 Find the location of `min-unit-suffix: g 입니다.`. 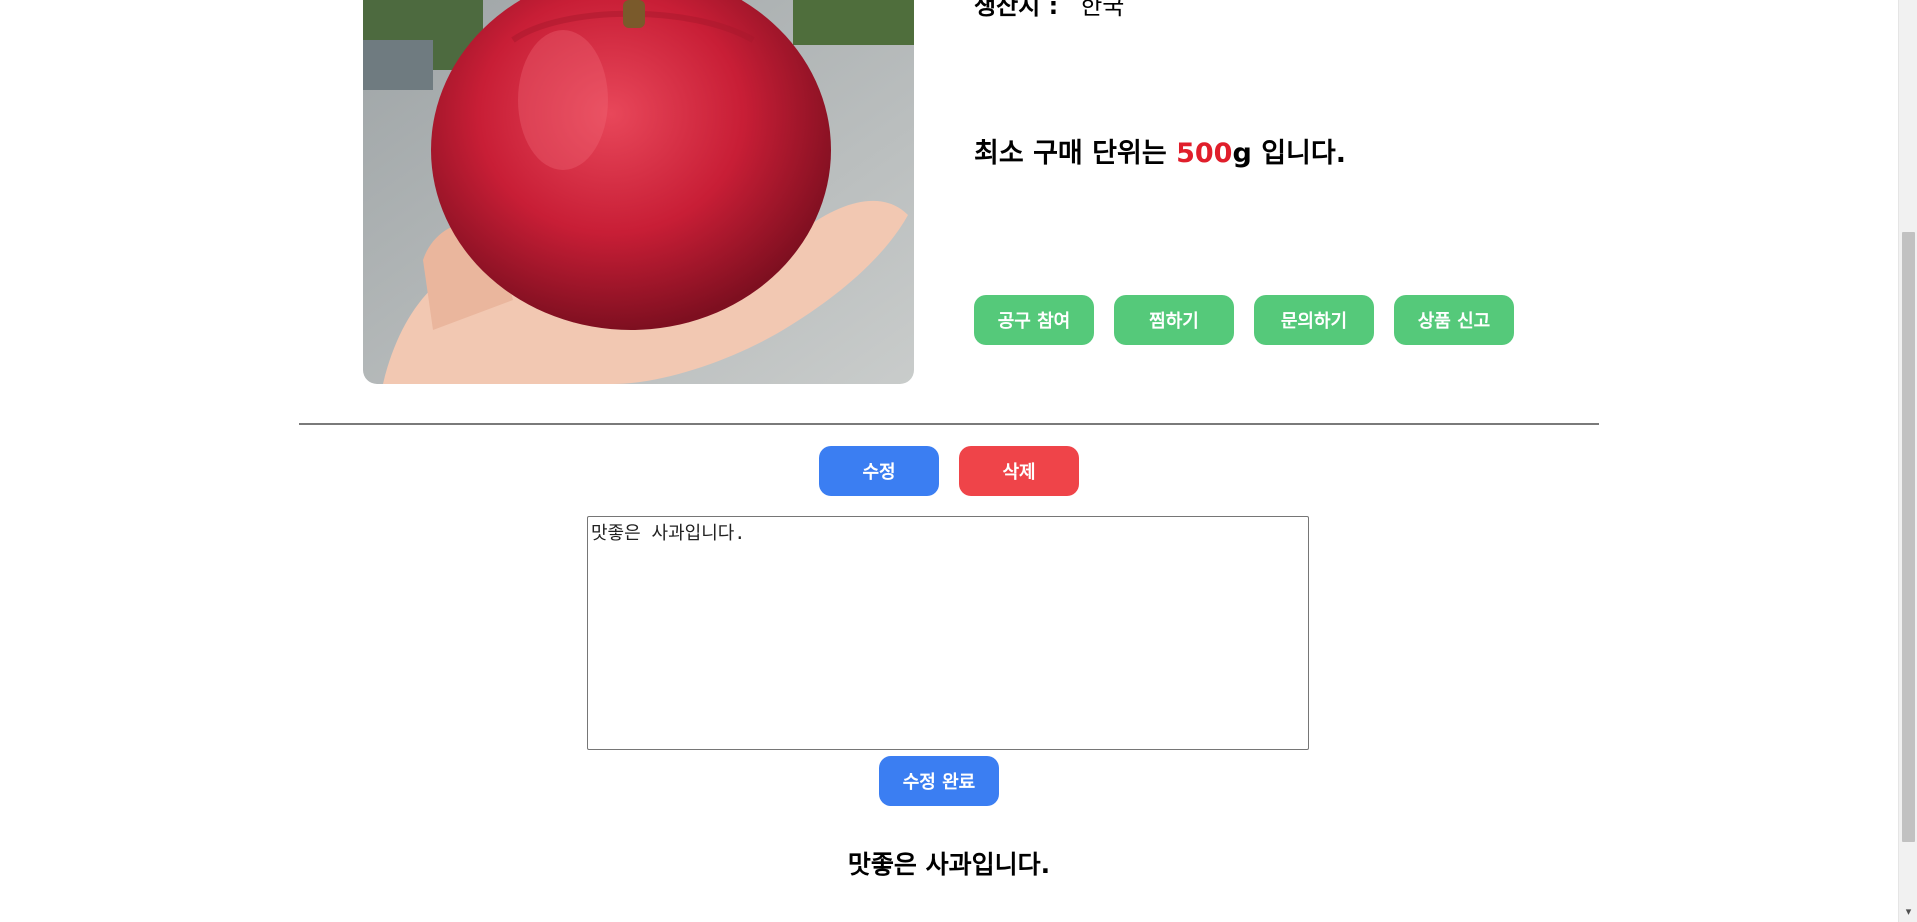

min-unit-suffix: g 입니다. is located at coordinates (1289, 153).